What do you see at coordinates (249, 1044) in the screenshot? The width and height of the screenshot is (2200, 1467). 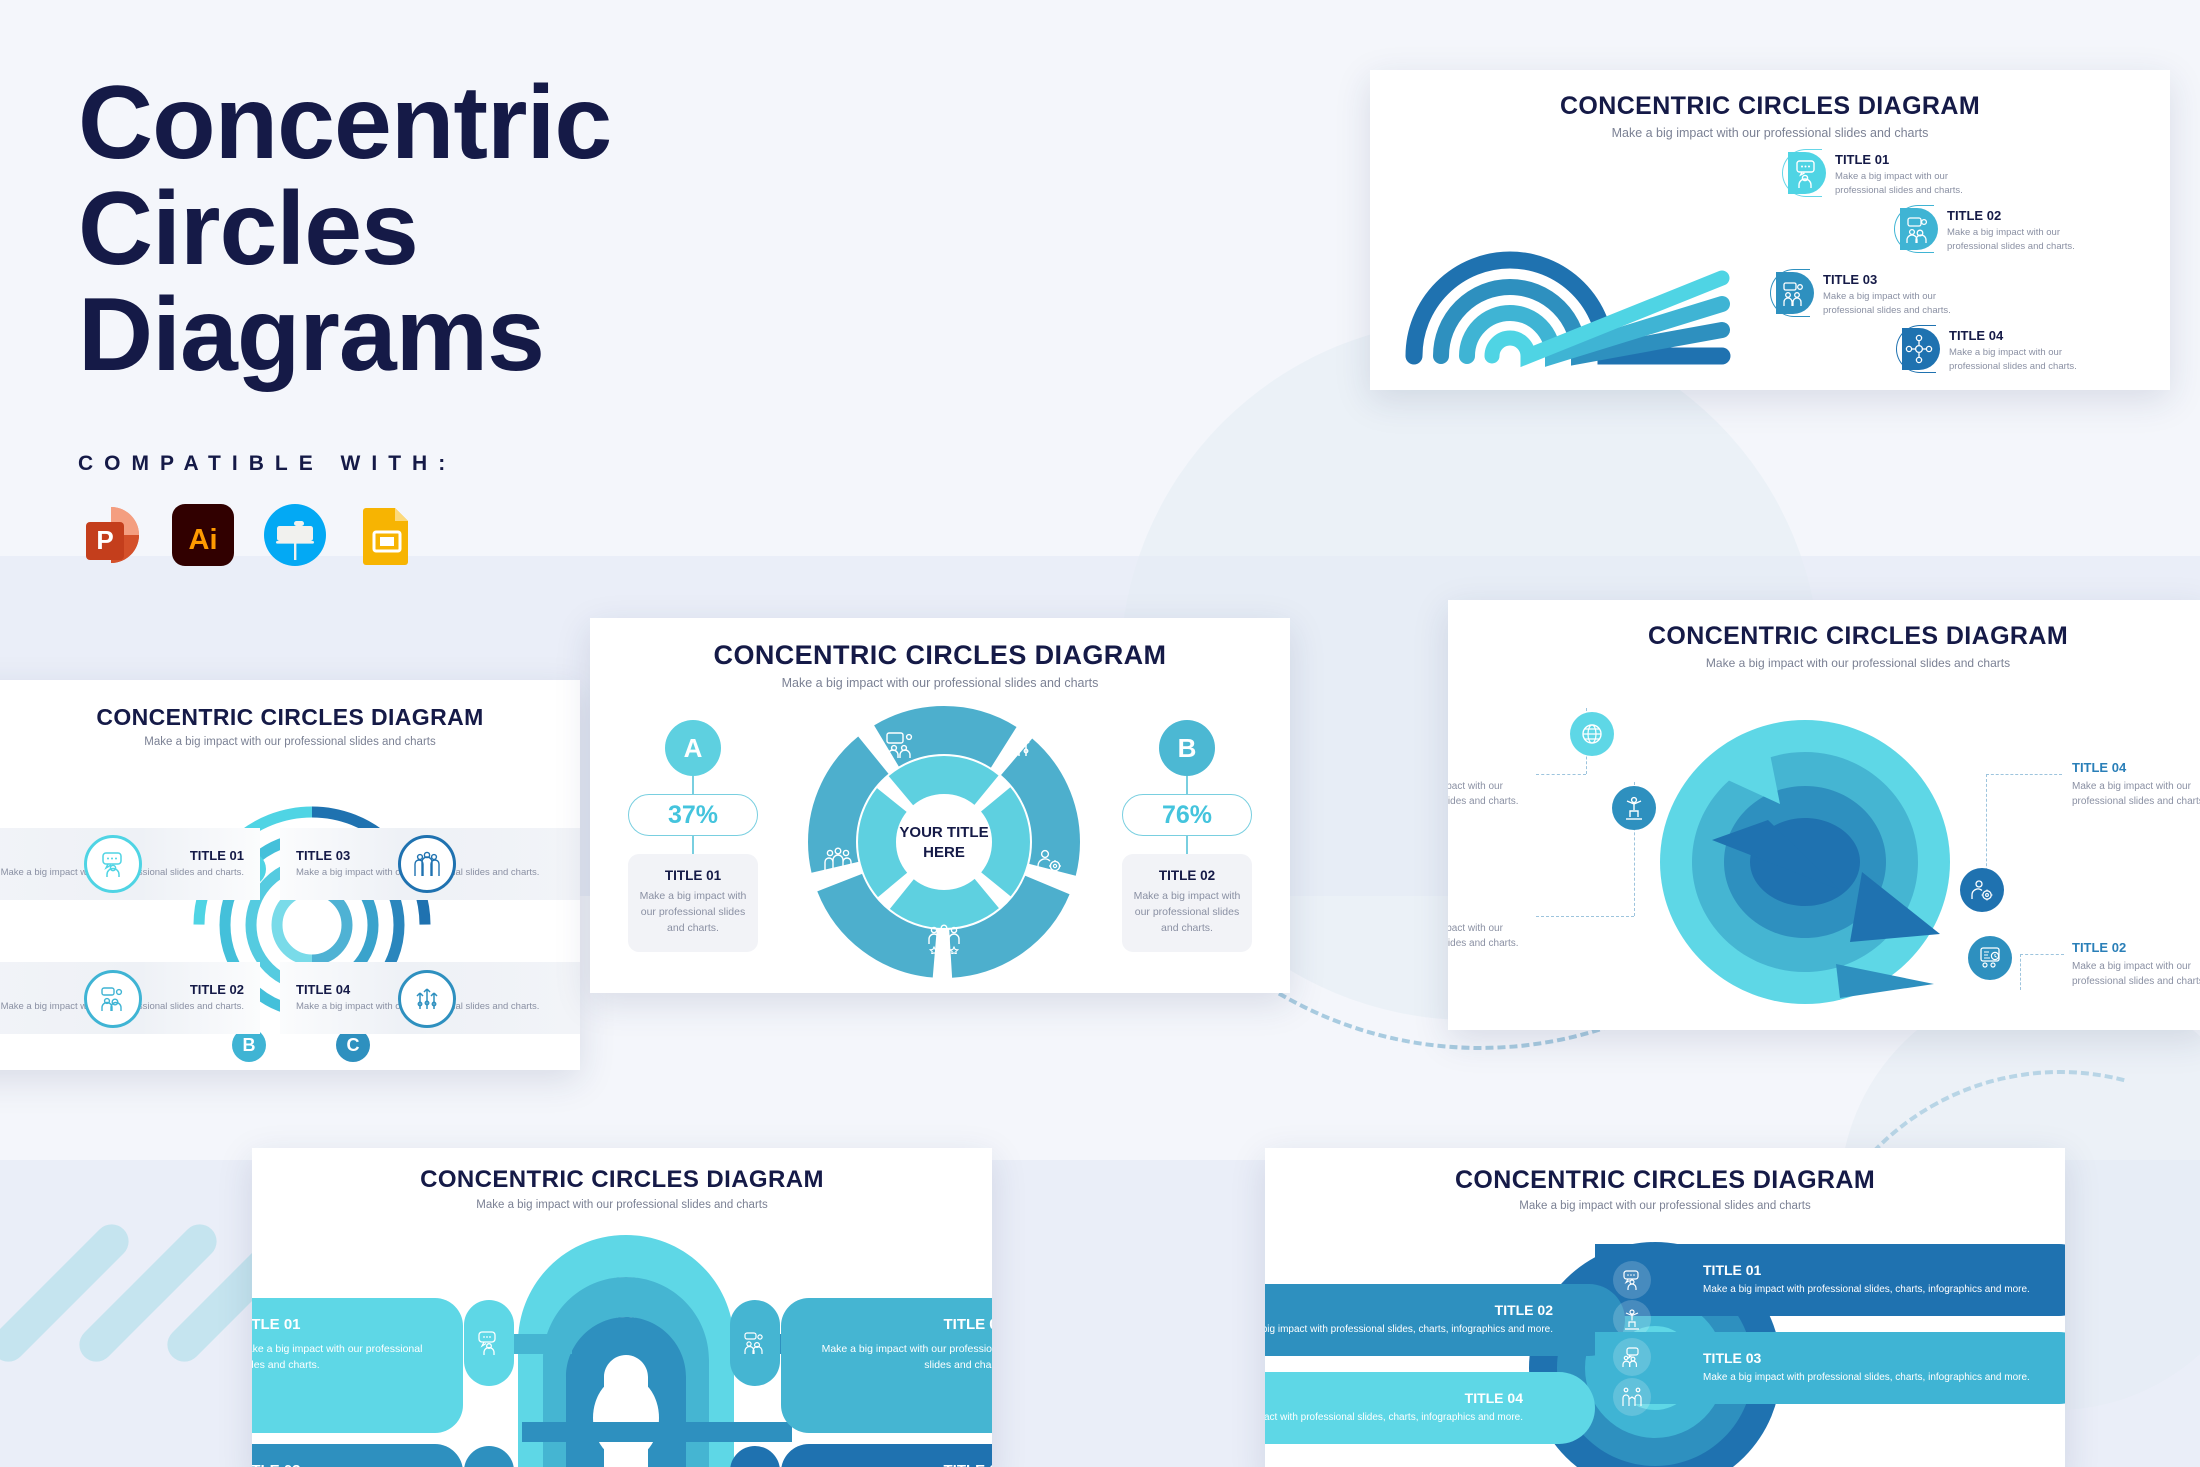 I see `slide2-letter-b-text: B` at bounding box center [249, 1044].